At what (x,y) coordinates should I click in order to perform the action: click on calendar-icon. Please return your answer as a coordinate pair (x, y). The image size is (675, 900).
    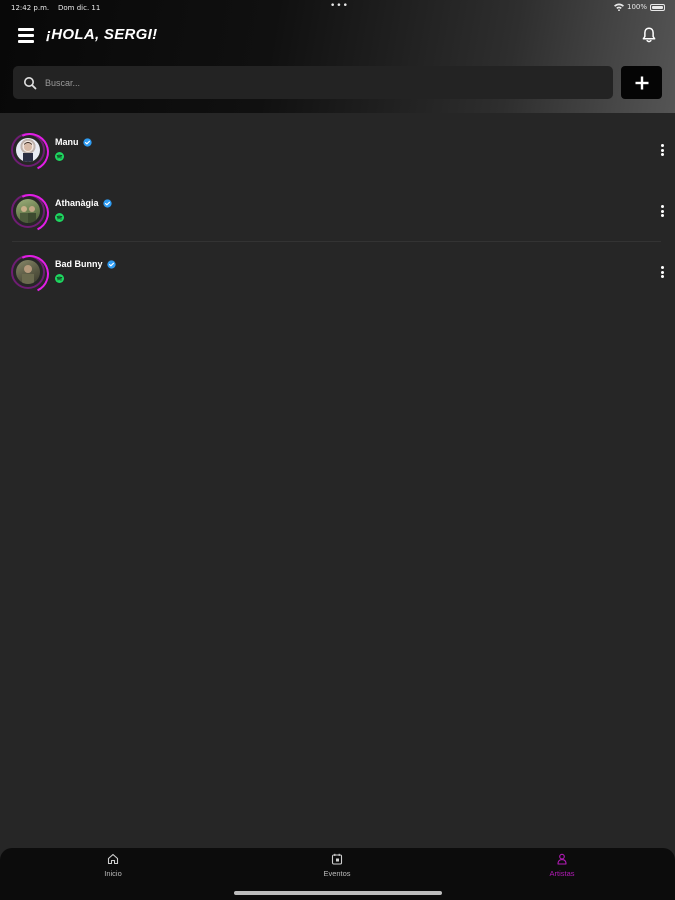
    Looking at the image, I should click on (337, 859).